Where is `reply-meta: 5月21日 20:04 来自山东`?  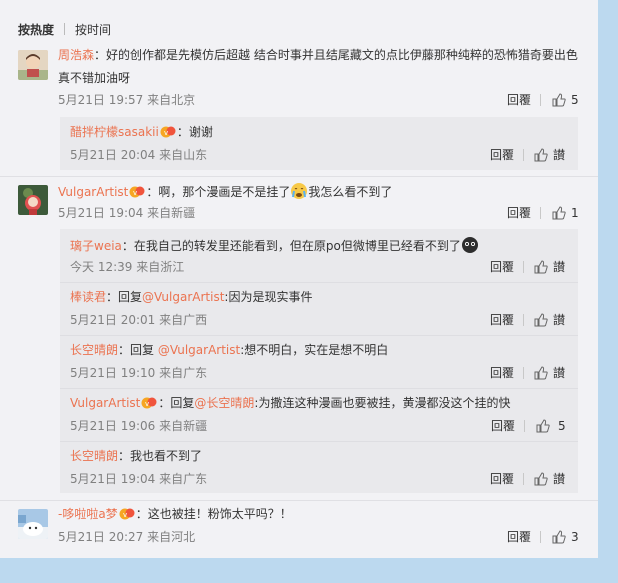
reply-meta: 5月21日 20:04 来自山东 is located at coordinates (139, 155).